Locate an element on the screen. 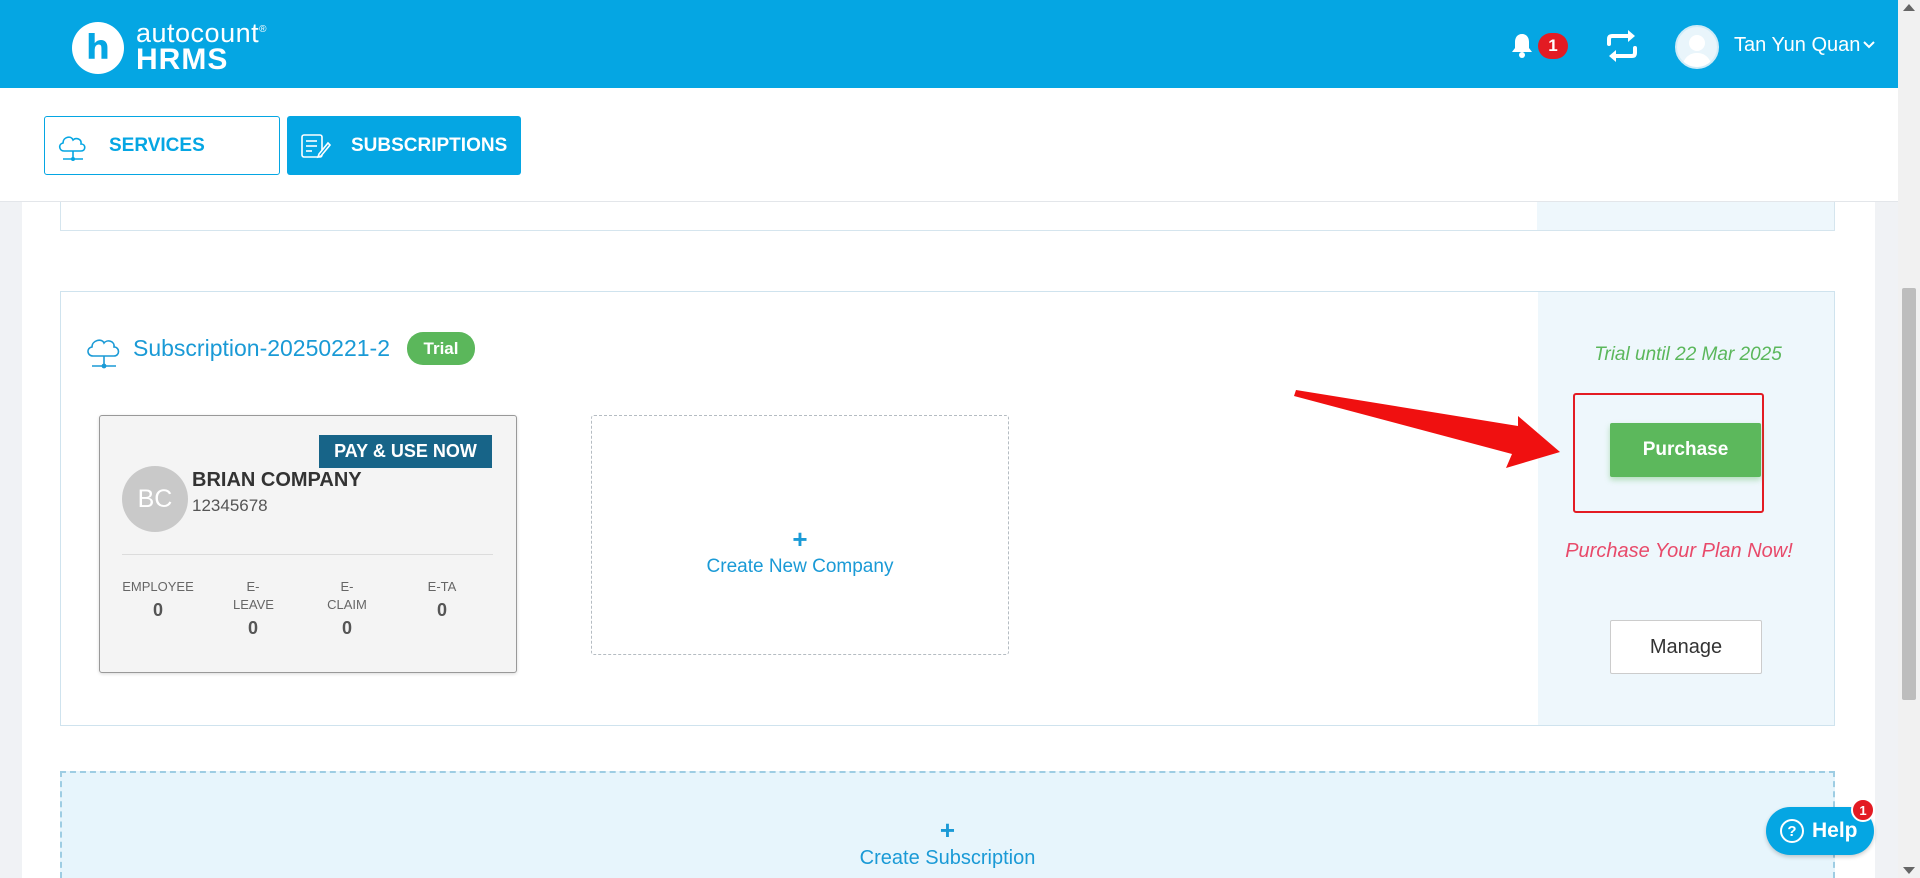 This screenshot has height=878, width=1920. stat-e-claim: E-CLAIM 0 is located at coordinates (347, 608).